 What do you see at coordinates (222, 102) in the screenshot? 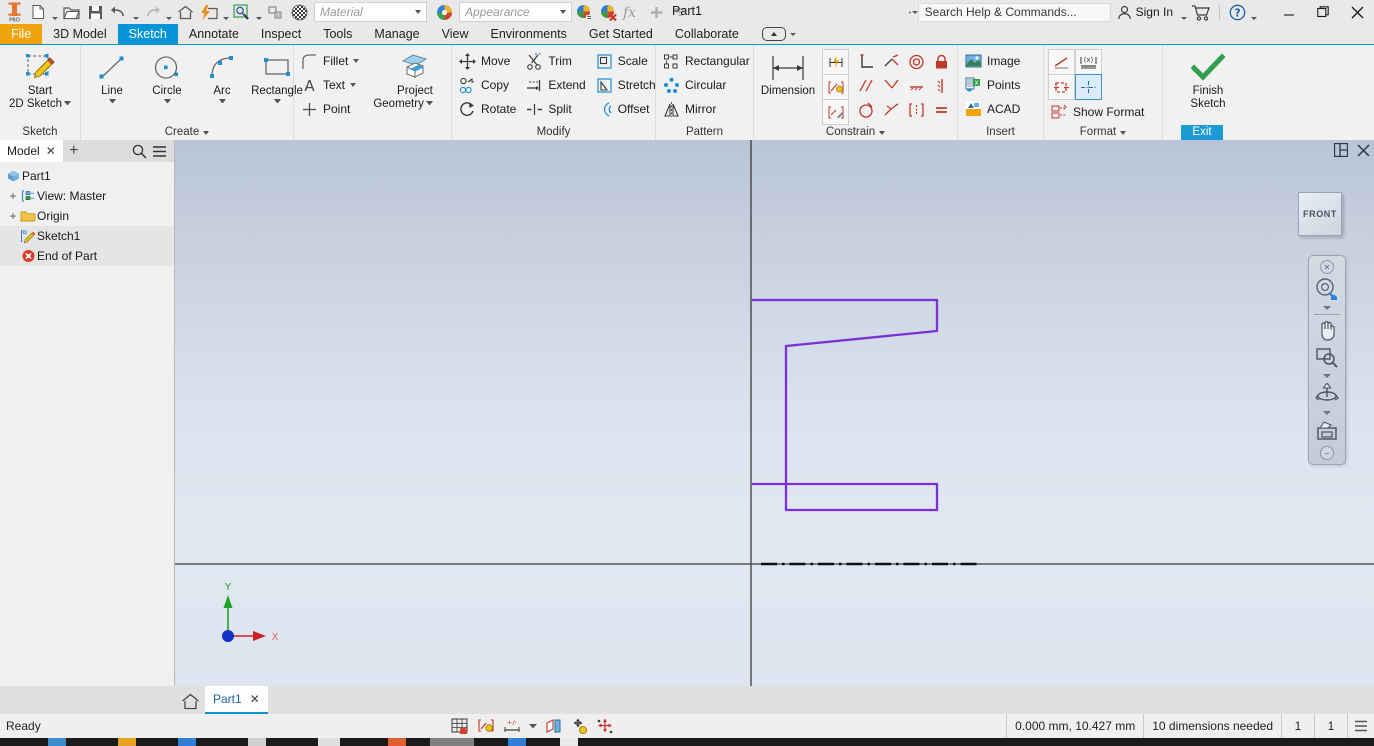
I see `arc-dropdown-icon` at bounding box center [222, 102].